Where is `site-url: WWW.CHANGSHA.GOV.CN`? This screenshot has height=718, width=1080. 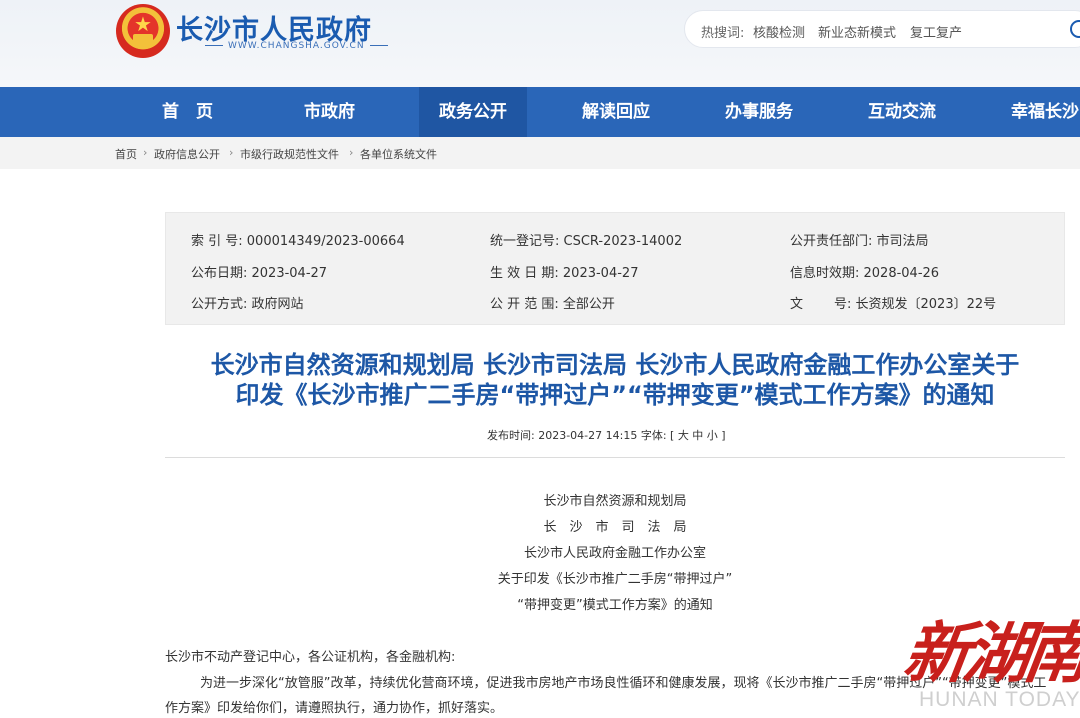
site-url: WWW.CHANGSHA.GOV.CN is located at coordinates (296, 46).